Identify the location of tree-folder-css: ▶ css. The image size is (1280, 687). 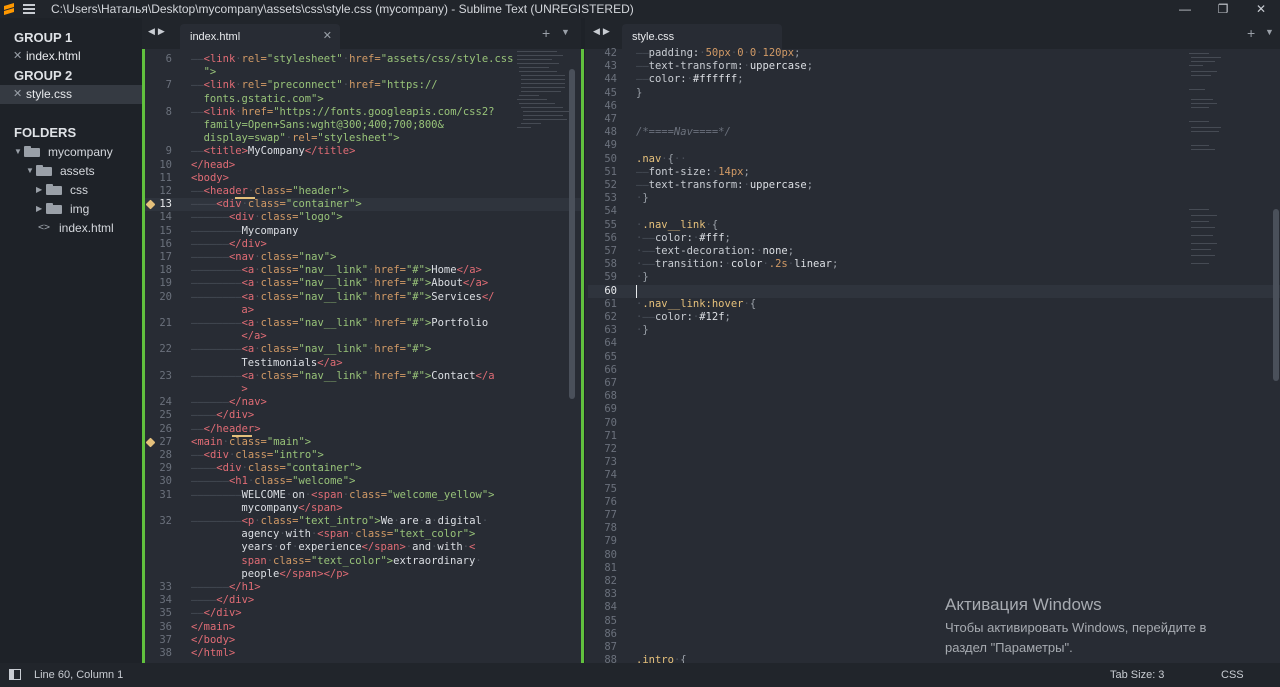
(71, 189).